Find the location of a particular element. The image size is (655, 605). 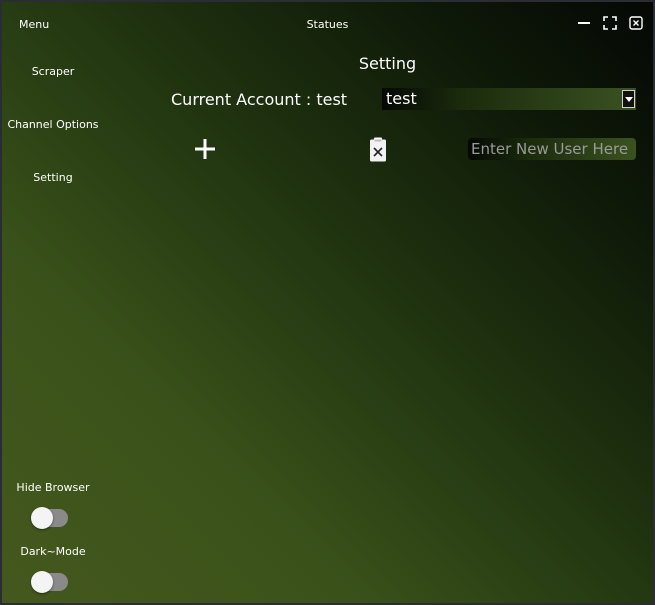

maximize-icon is located at coordinates (610, 23).